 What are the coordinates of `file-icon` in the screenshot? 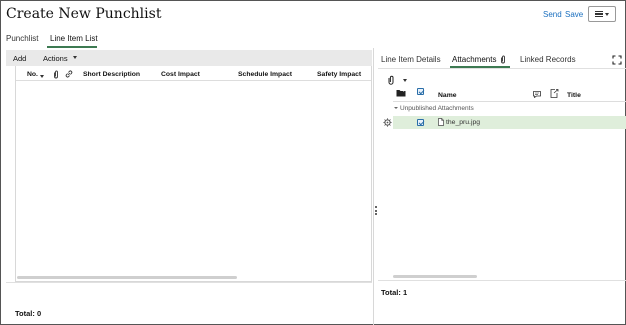 It's located at (441, 122).